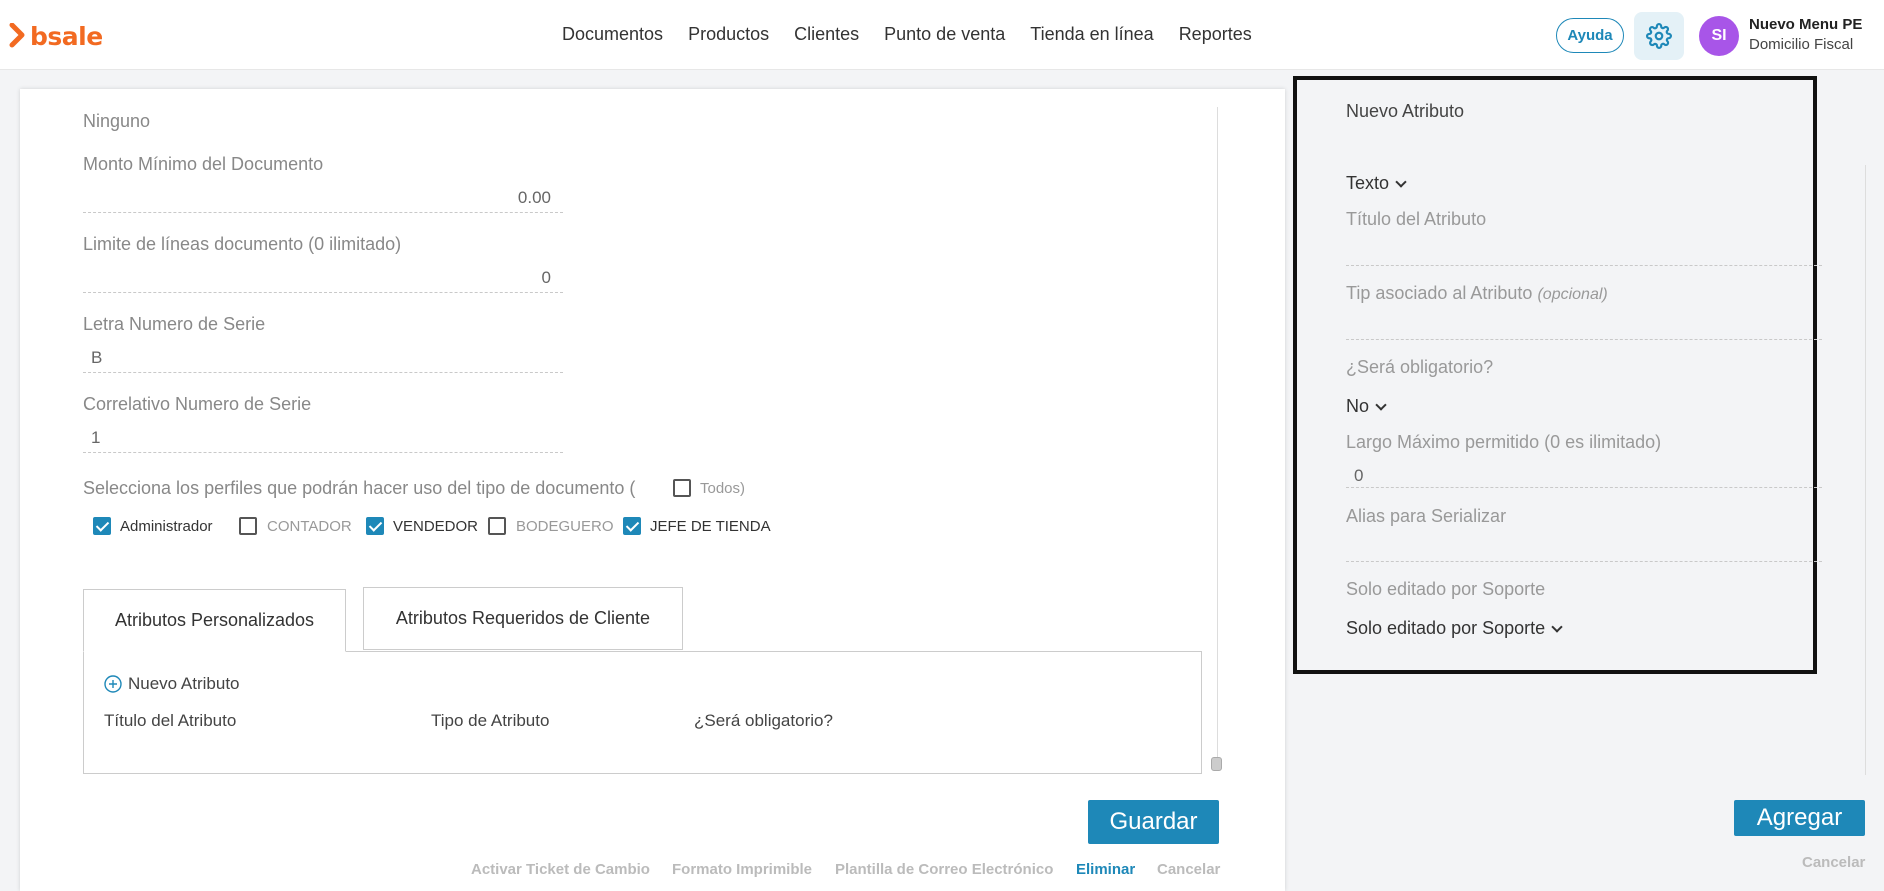  What do you see at coordinates (1446, 628) in the screenshot?
I see `support-only-value: Solo editado por Soporte` at bounding box center [1446, 628].